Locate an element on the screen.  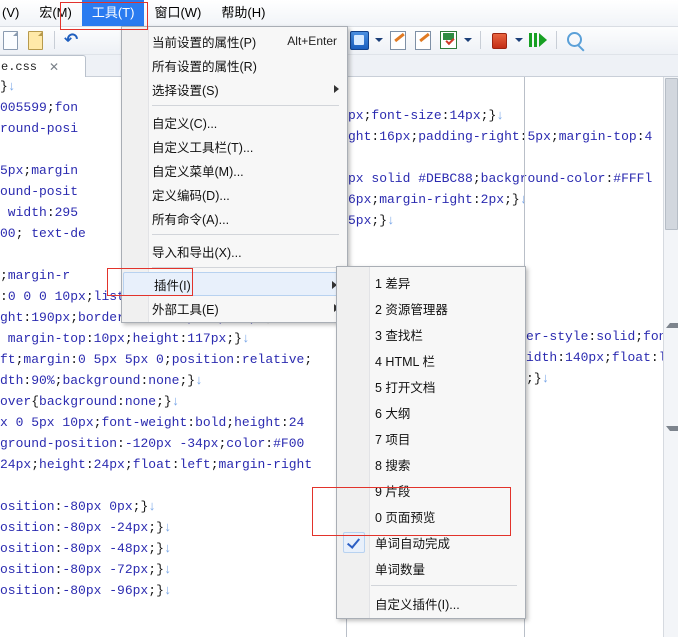
scroll-up-arrow-icon is located at coordinates (672, 321).